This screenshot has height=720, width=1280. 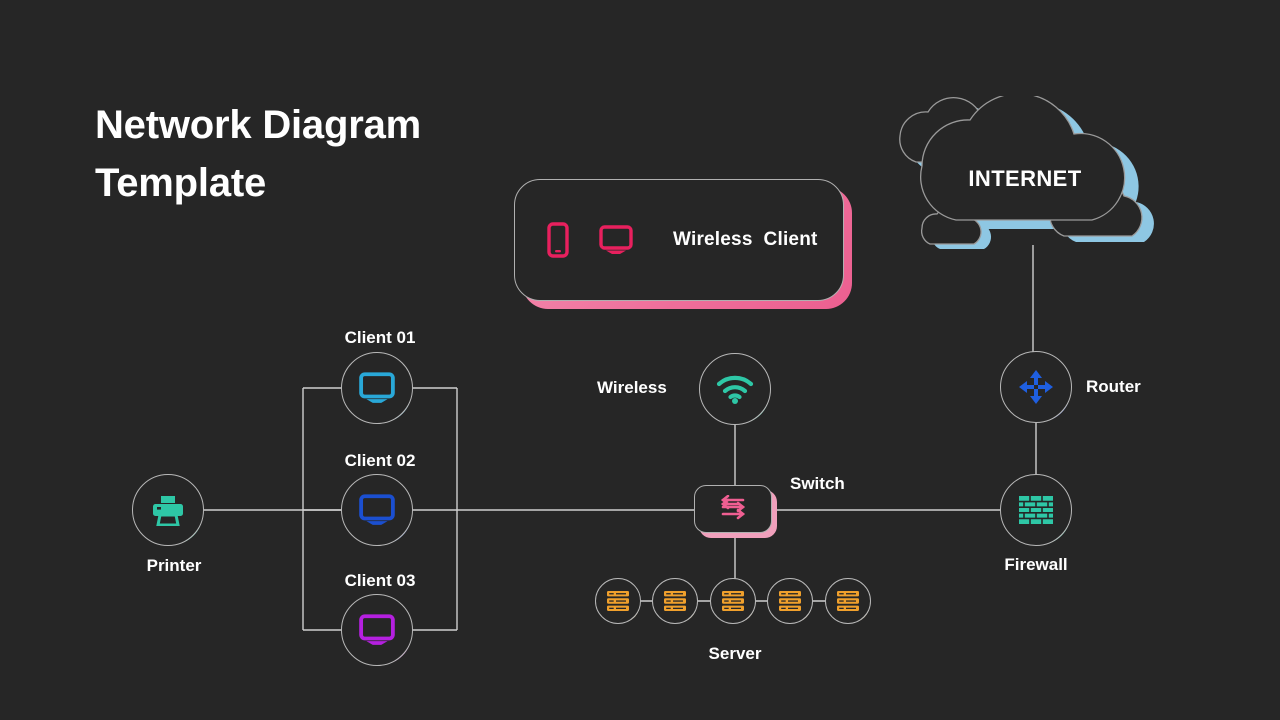 I want to click on client02-label: Client 02, so click(x=380, y=460).